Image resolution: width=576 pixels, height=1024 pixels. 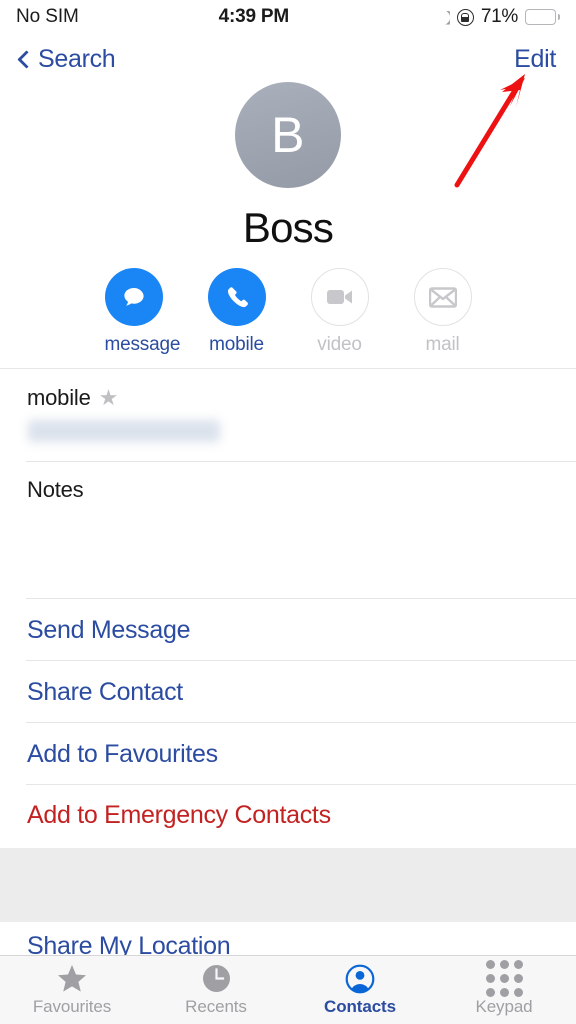 I want to click on action-message: message, so click(x=142, y=312).